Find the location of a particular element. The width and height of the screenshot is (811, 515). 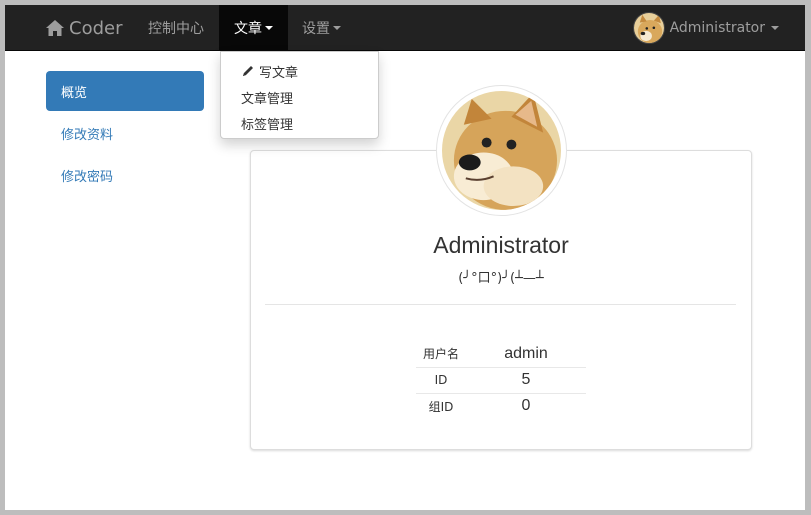

table-row: 组ID 0 is located at coordinates (501, 405).